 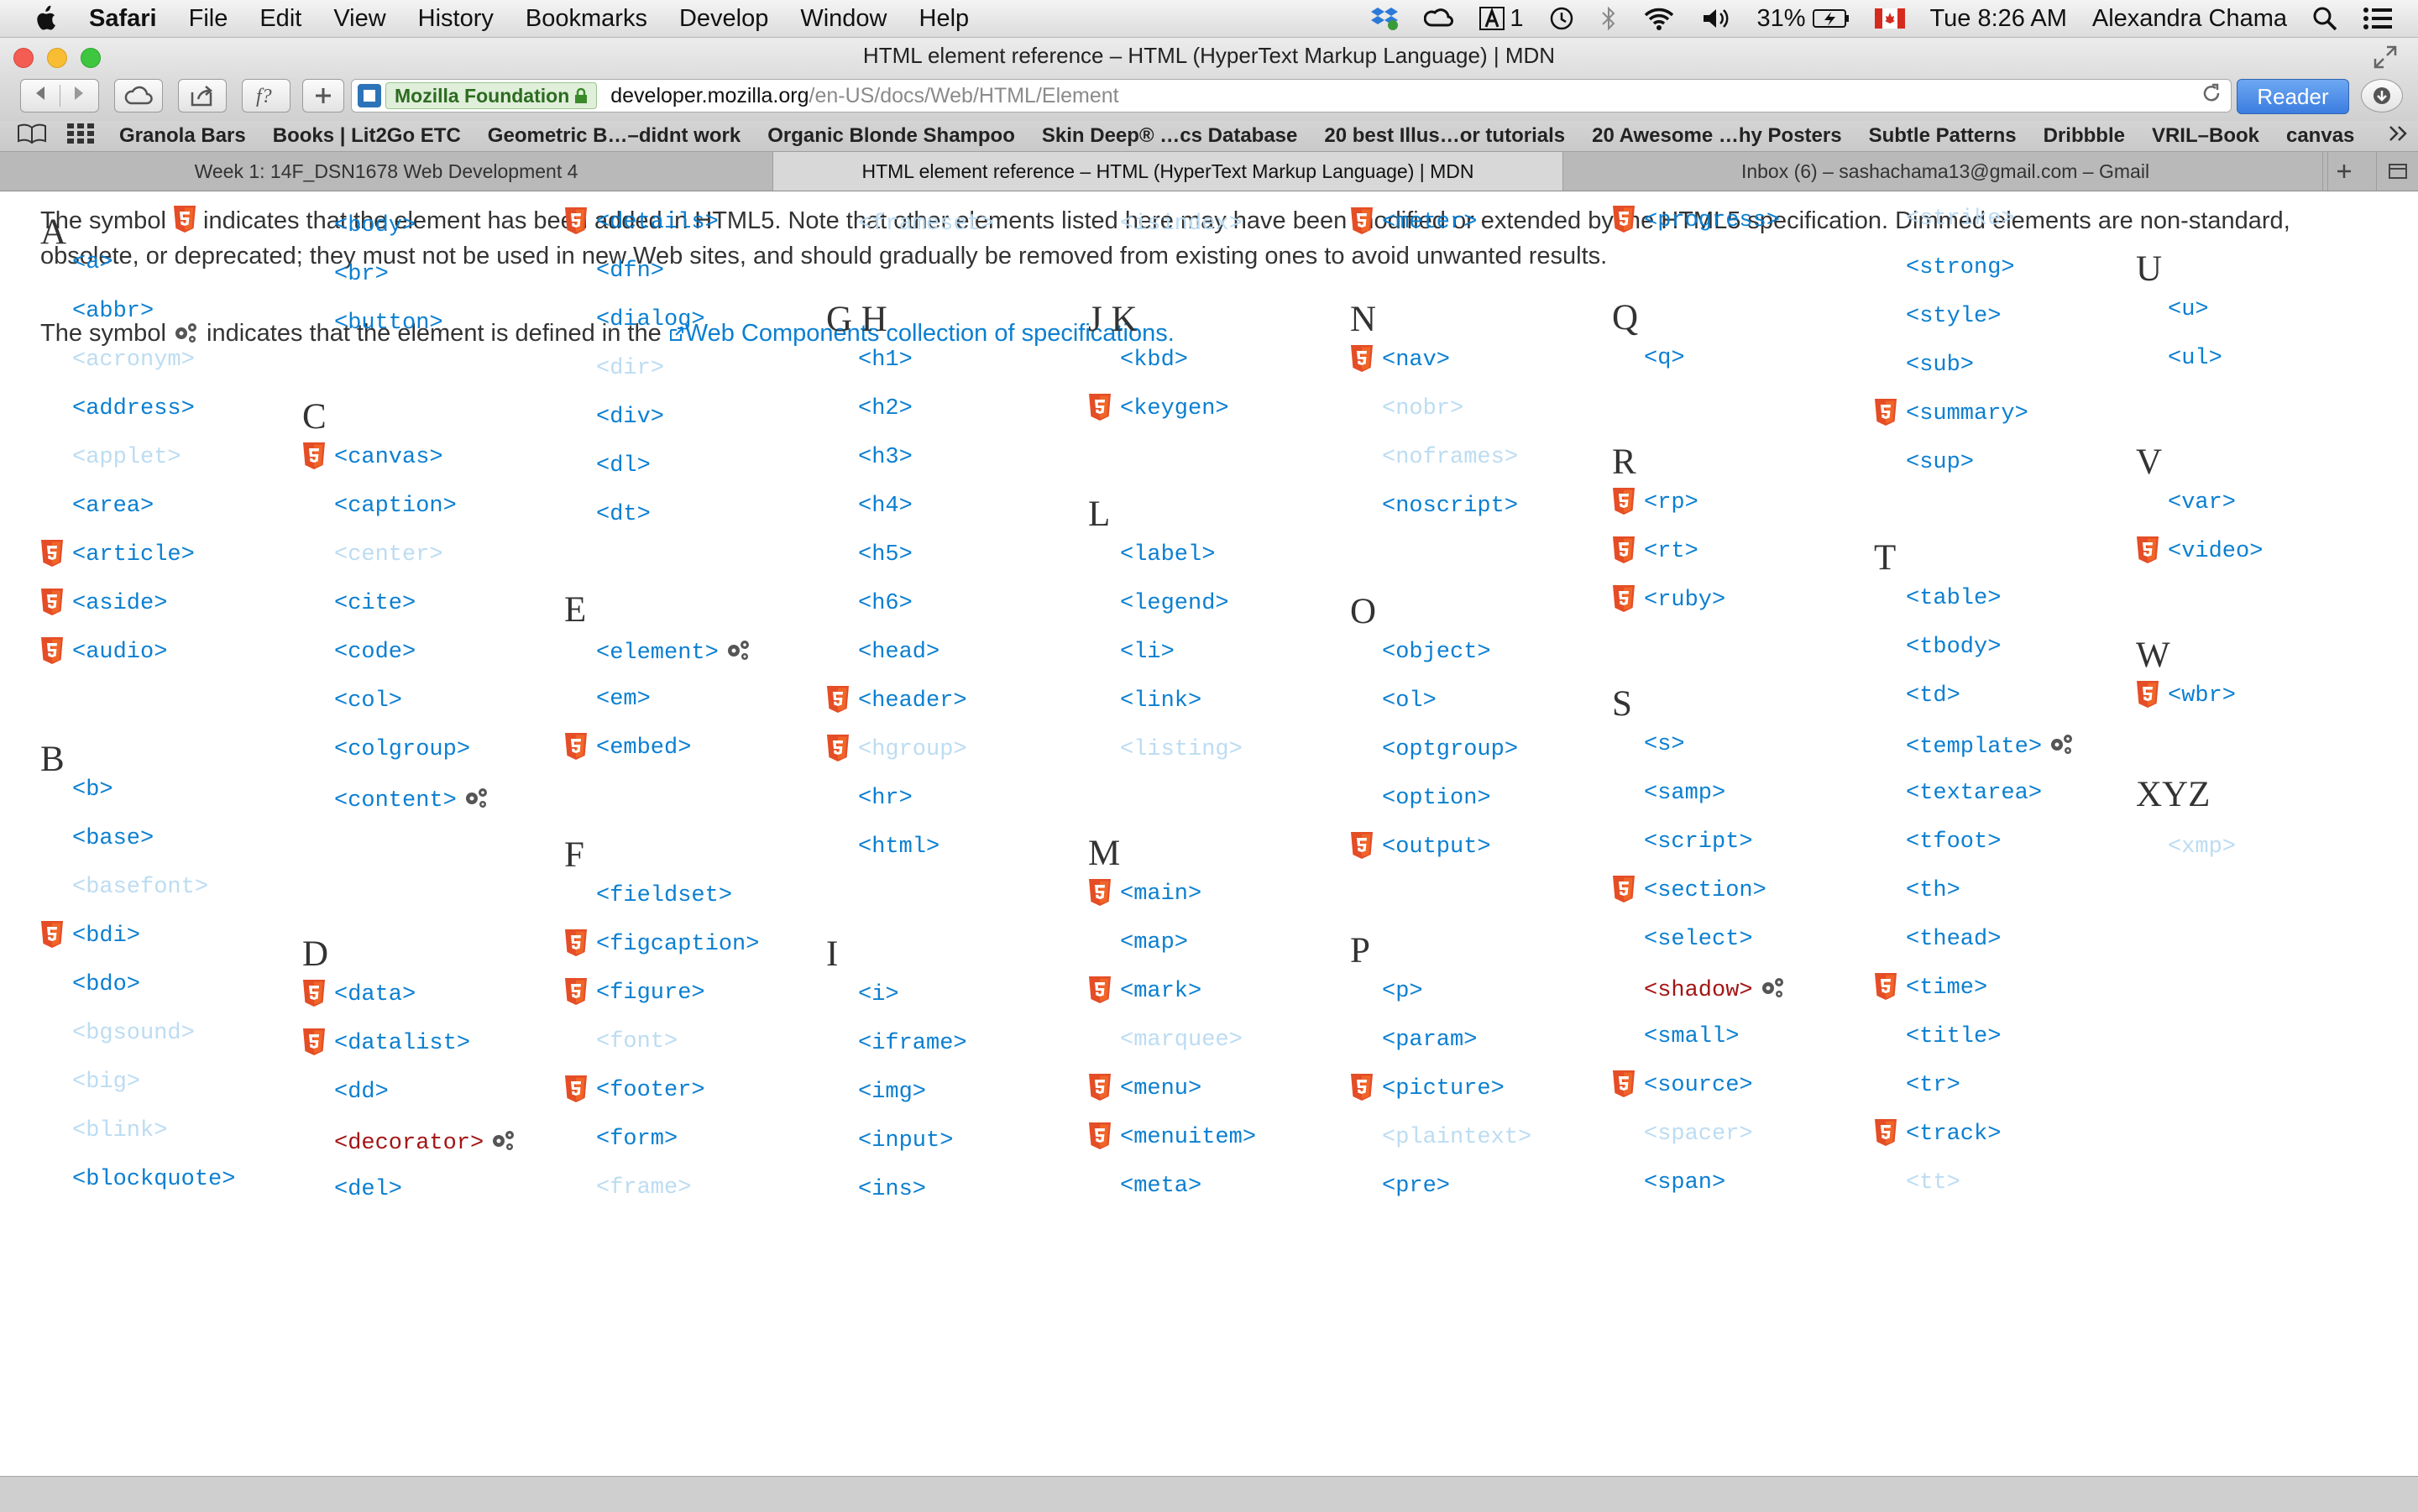 I want to click on element-link-noscript: <noscript>, so click(x=1450, y=506).